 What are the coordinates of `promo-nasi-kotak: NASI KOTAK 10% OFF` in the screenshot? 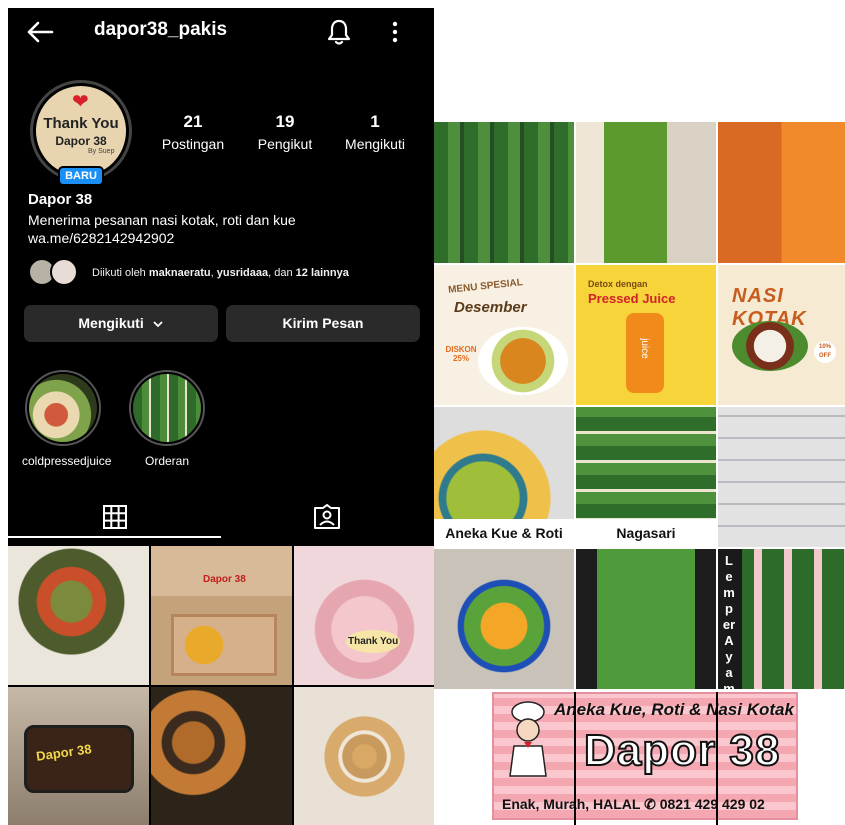 It's located at (781, 335).